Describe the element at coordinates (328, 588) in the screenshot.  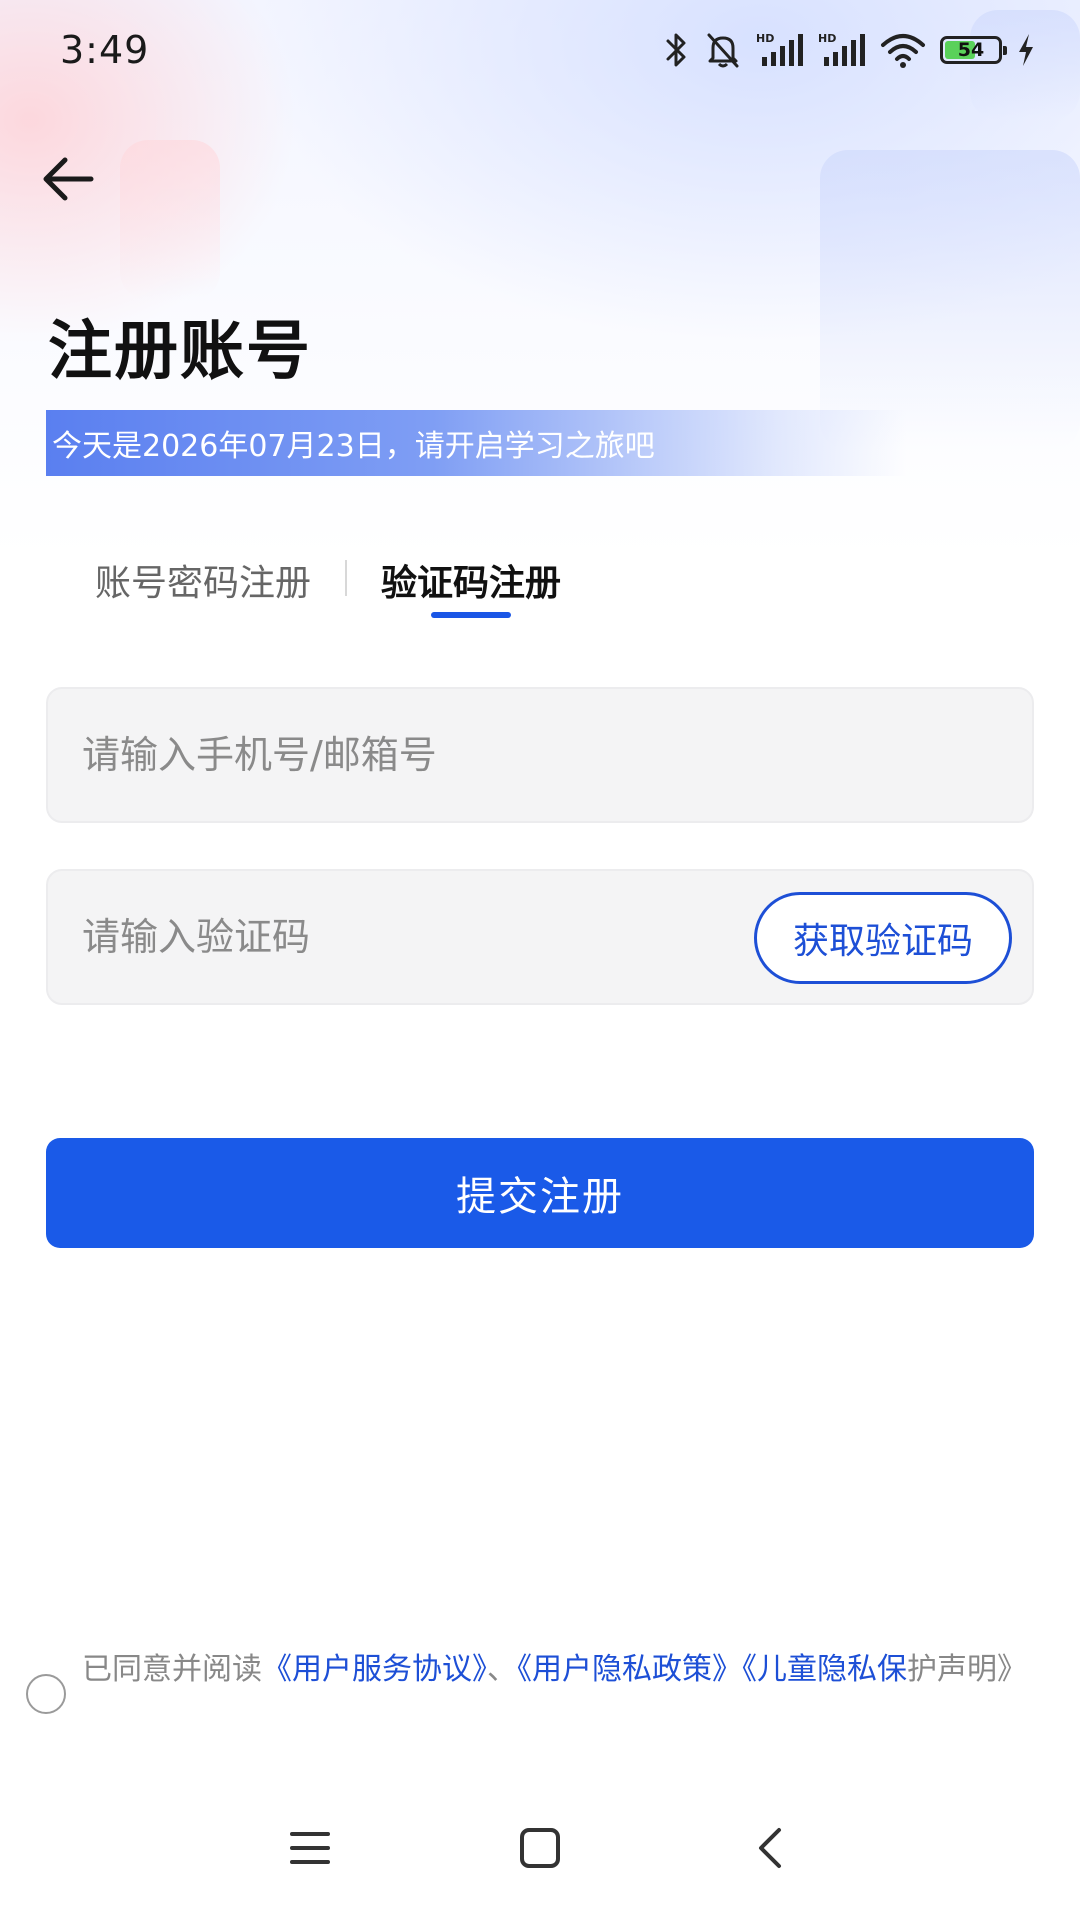
I see `register-tabs: 账号密码注册 验证码注册` at that location.